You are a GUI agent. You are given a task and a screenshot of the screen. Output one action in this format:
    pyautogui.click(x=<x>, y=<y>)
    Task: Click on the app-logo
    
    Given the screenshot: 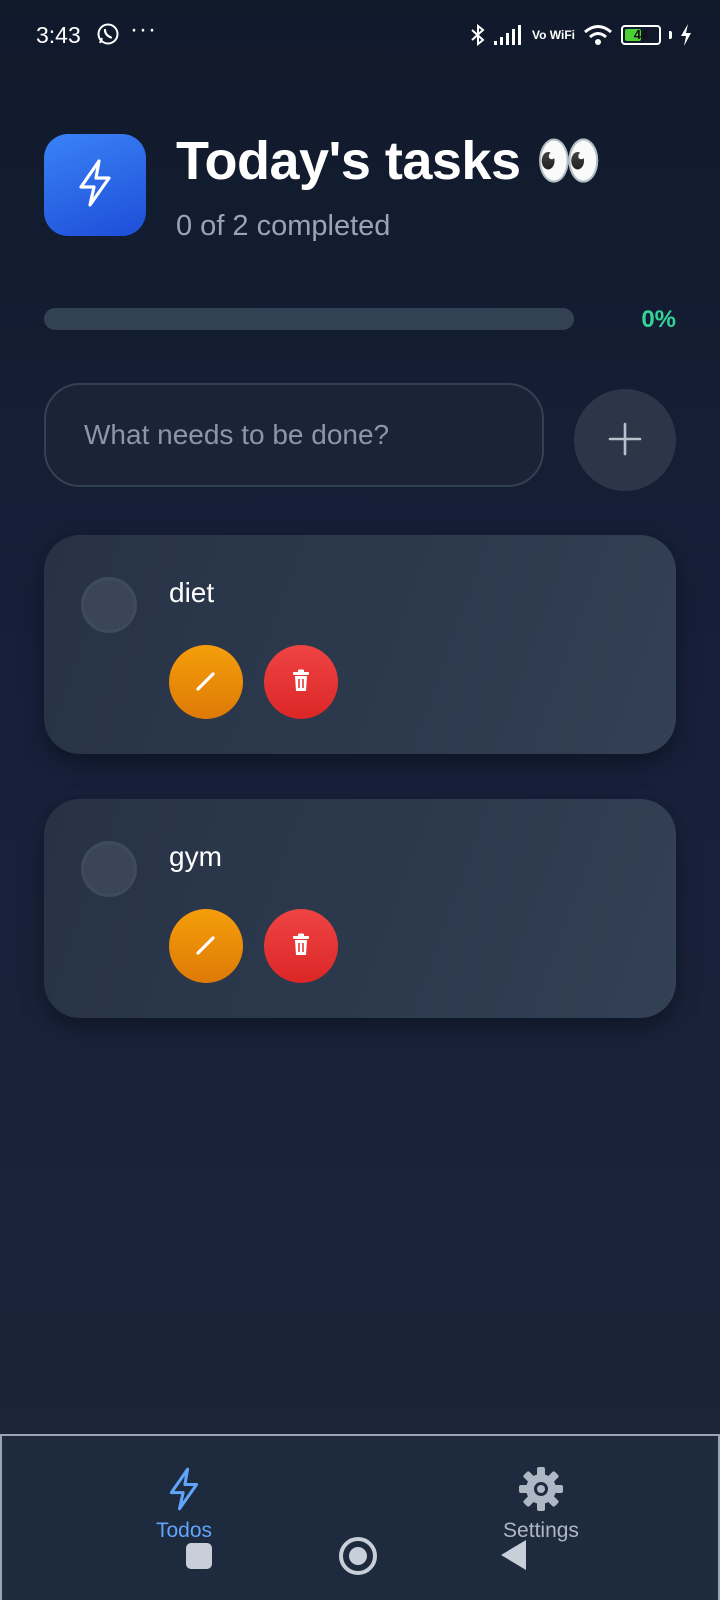 What is the action you would take?
    pyautogui.click(x=95, y=185)
    